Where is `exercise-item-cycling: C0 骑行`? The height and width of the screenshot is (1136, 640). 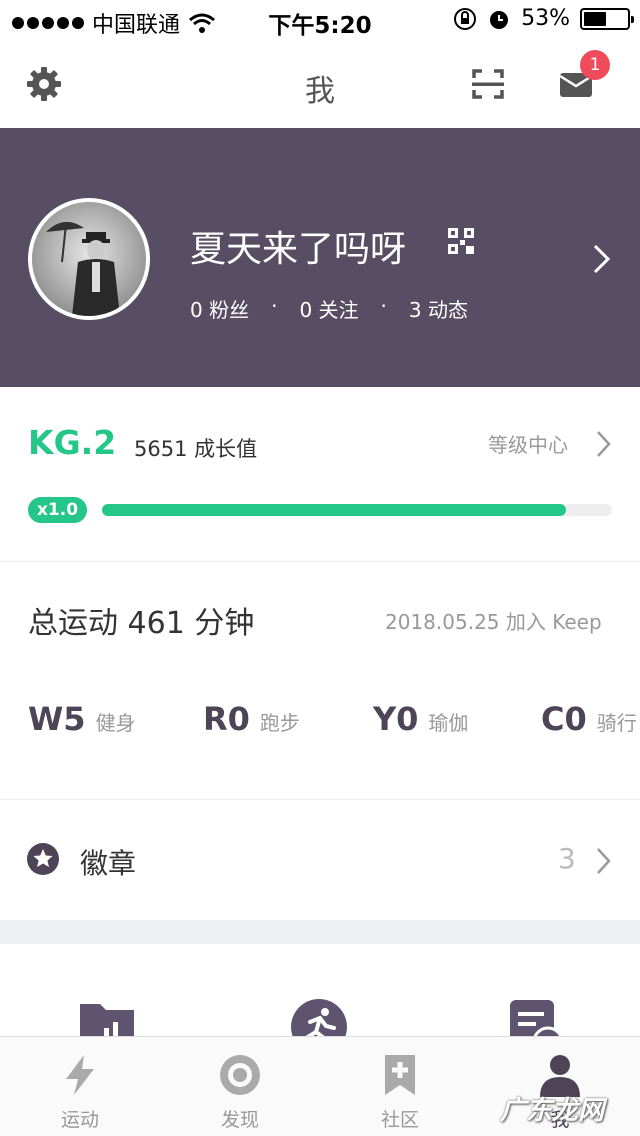
exercise-item-cycling: C0 骑行 is located at coordinates (590, 719).